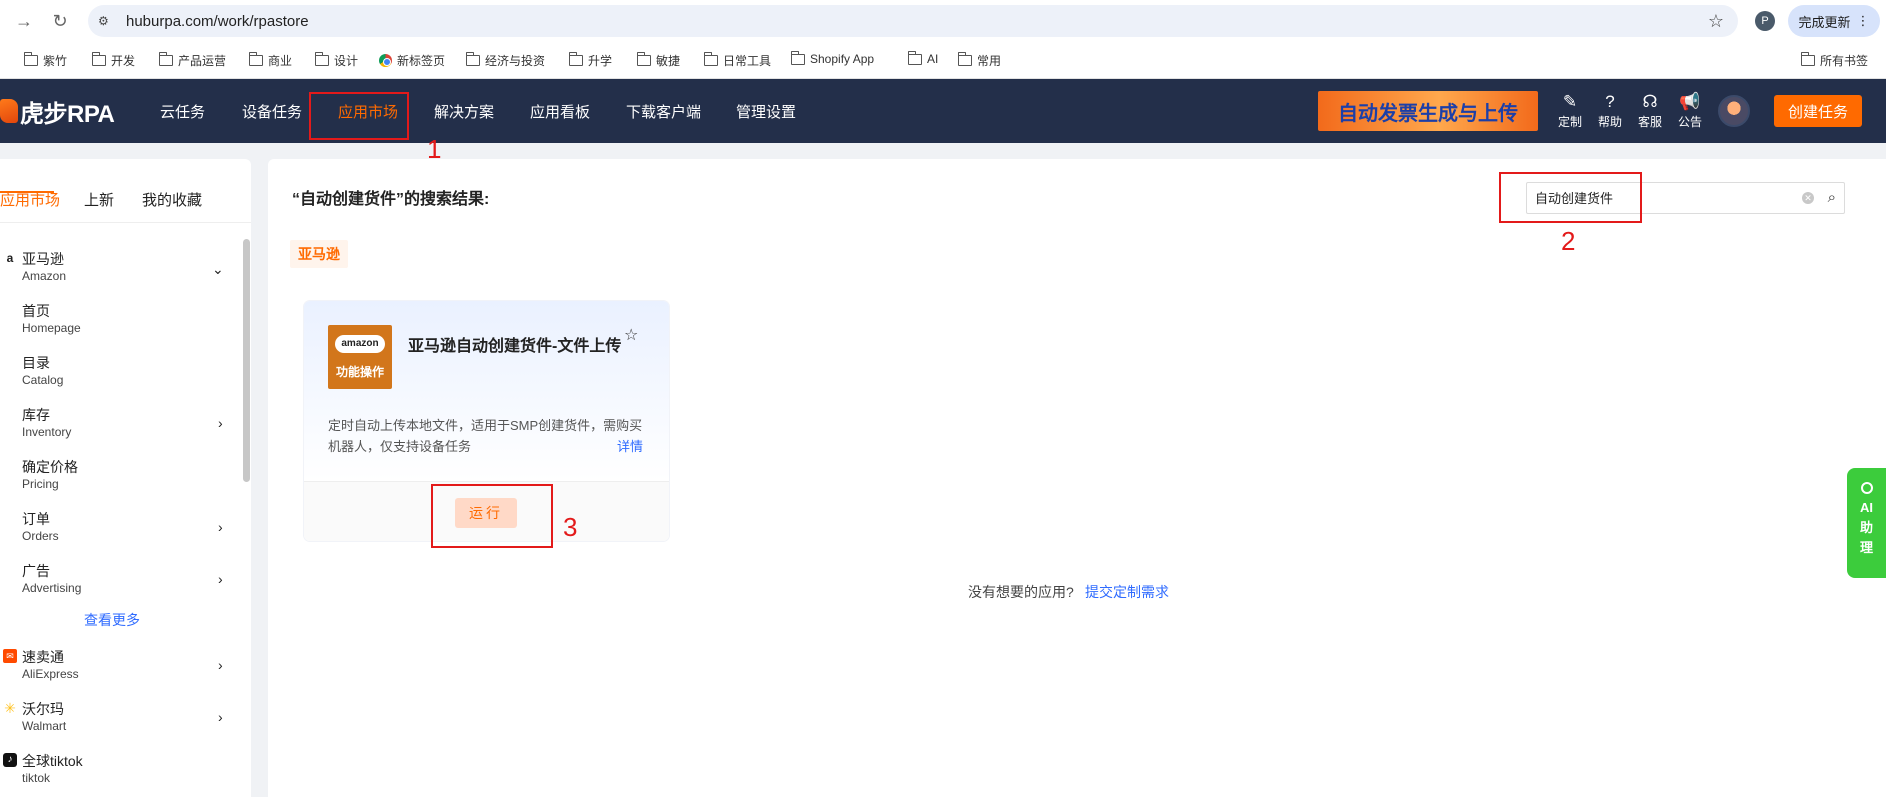 The image size is (1886, 797). Describe the element at coordinates (217, 21) in the screenshot. I see `address-url: huburpa.com/work/rpastore` at that location.